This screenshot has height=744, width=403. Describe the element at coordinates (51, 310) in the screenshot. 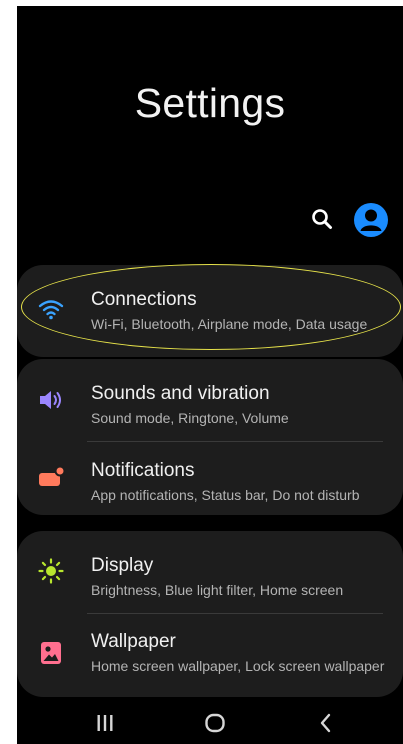

I see `wifi-icon` at that location.